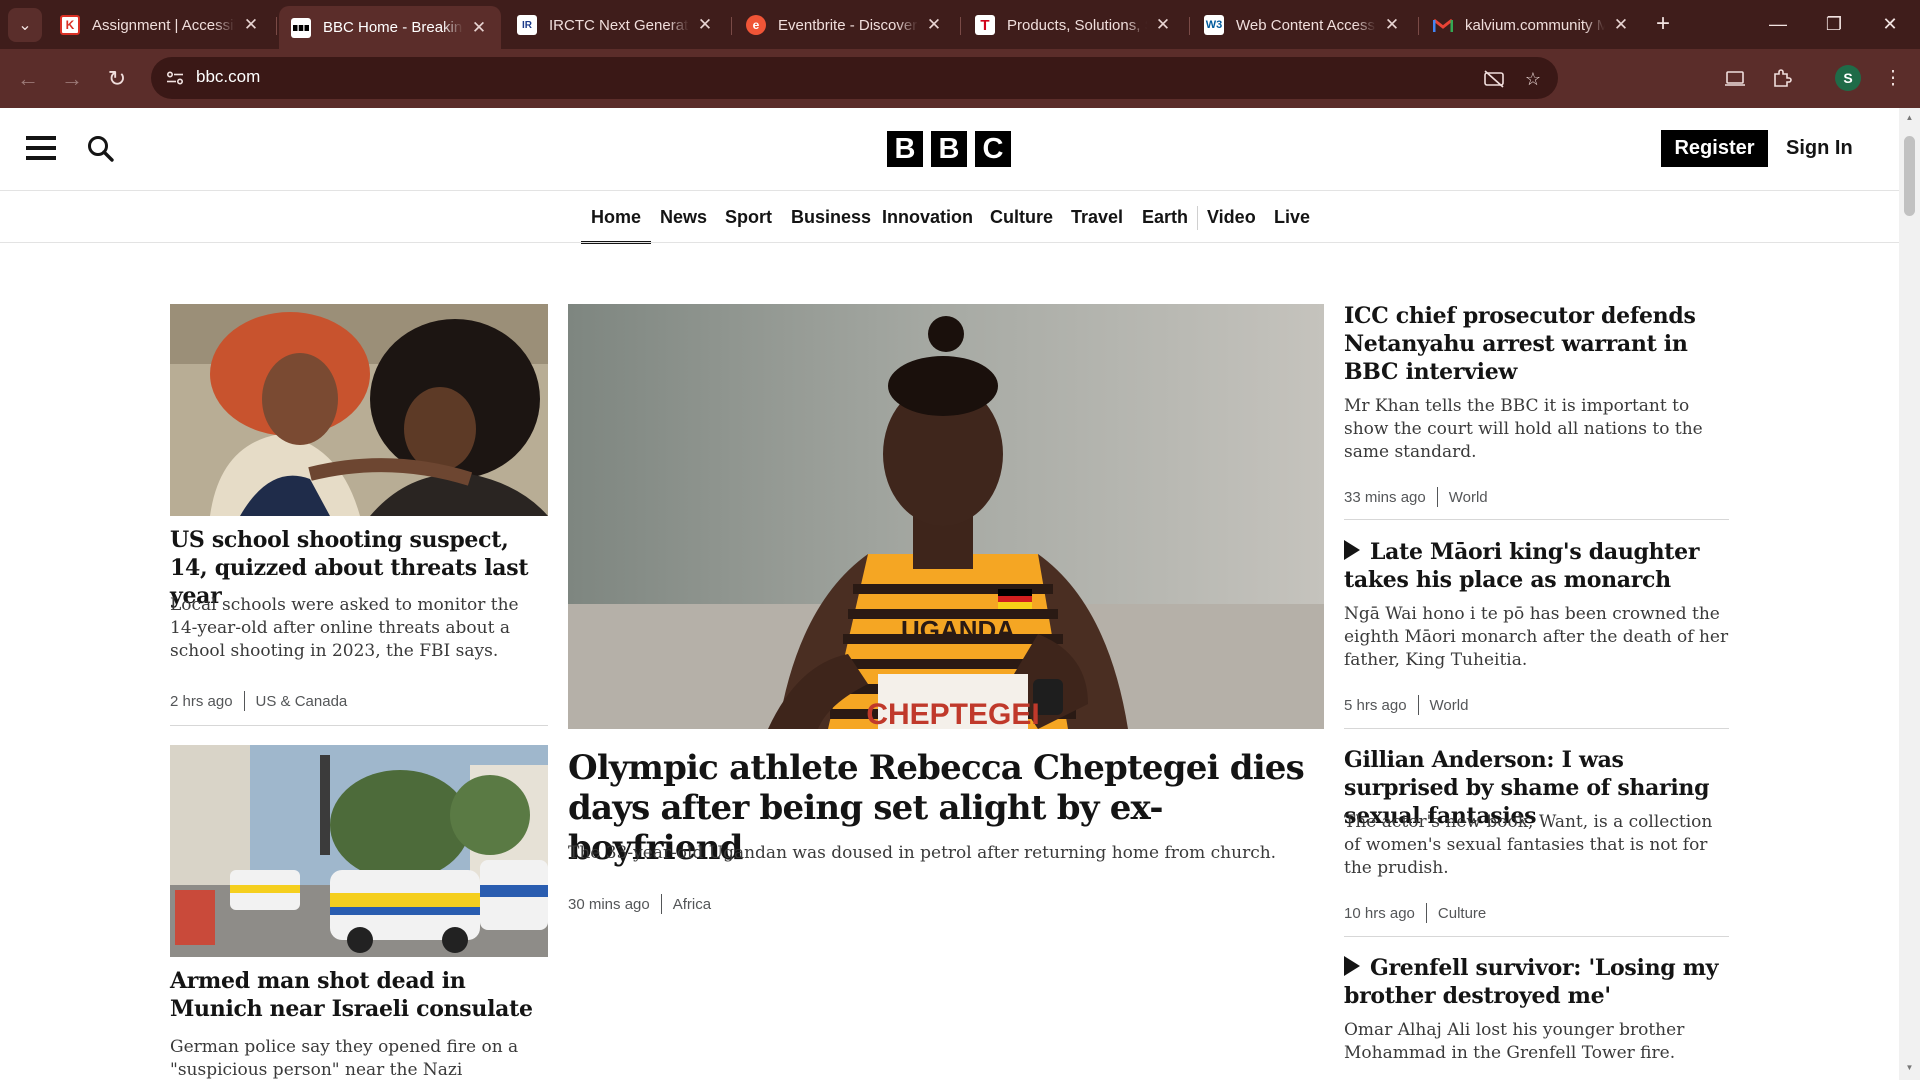 This screenshot has width=1920, height=1080. Describe the element at coordinates (302, 701) in the screenshot. I see `story-section: US & Canada` at that location.